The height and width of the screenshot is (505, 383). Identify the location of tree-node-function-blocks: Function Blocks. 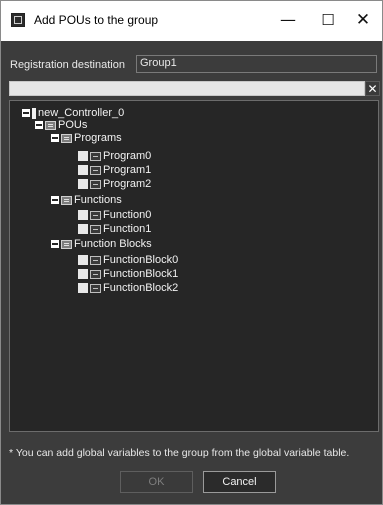
(101, 244).